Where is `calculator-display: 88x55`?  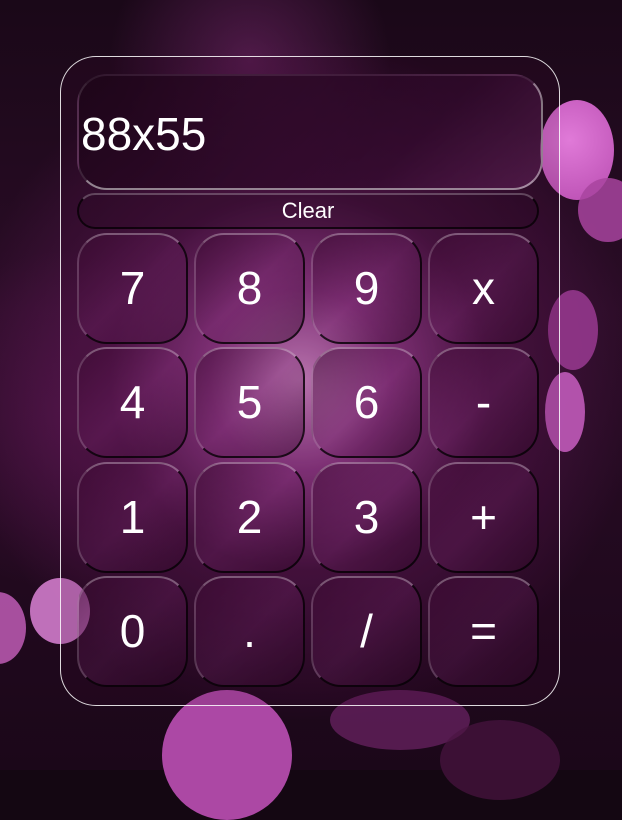 calculator-display: 88x55 is located at coordinates (310, 132).